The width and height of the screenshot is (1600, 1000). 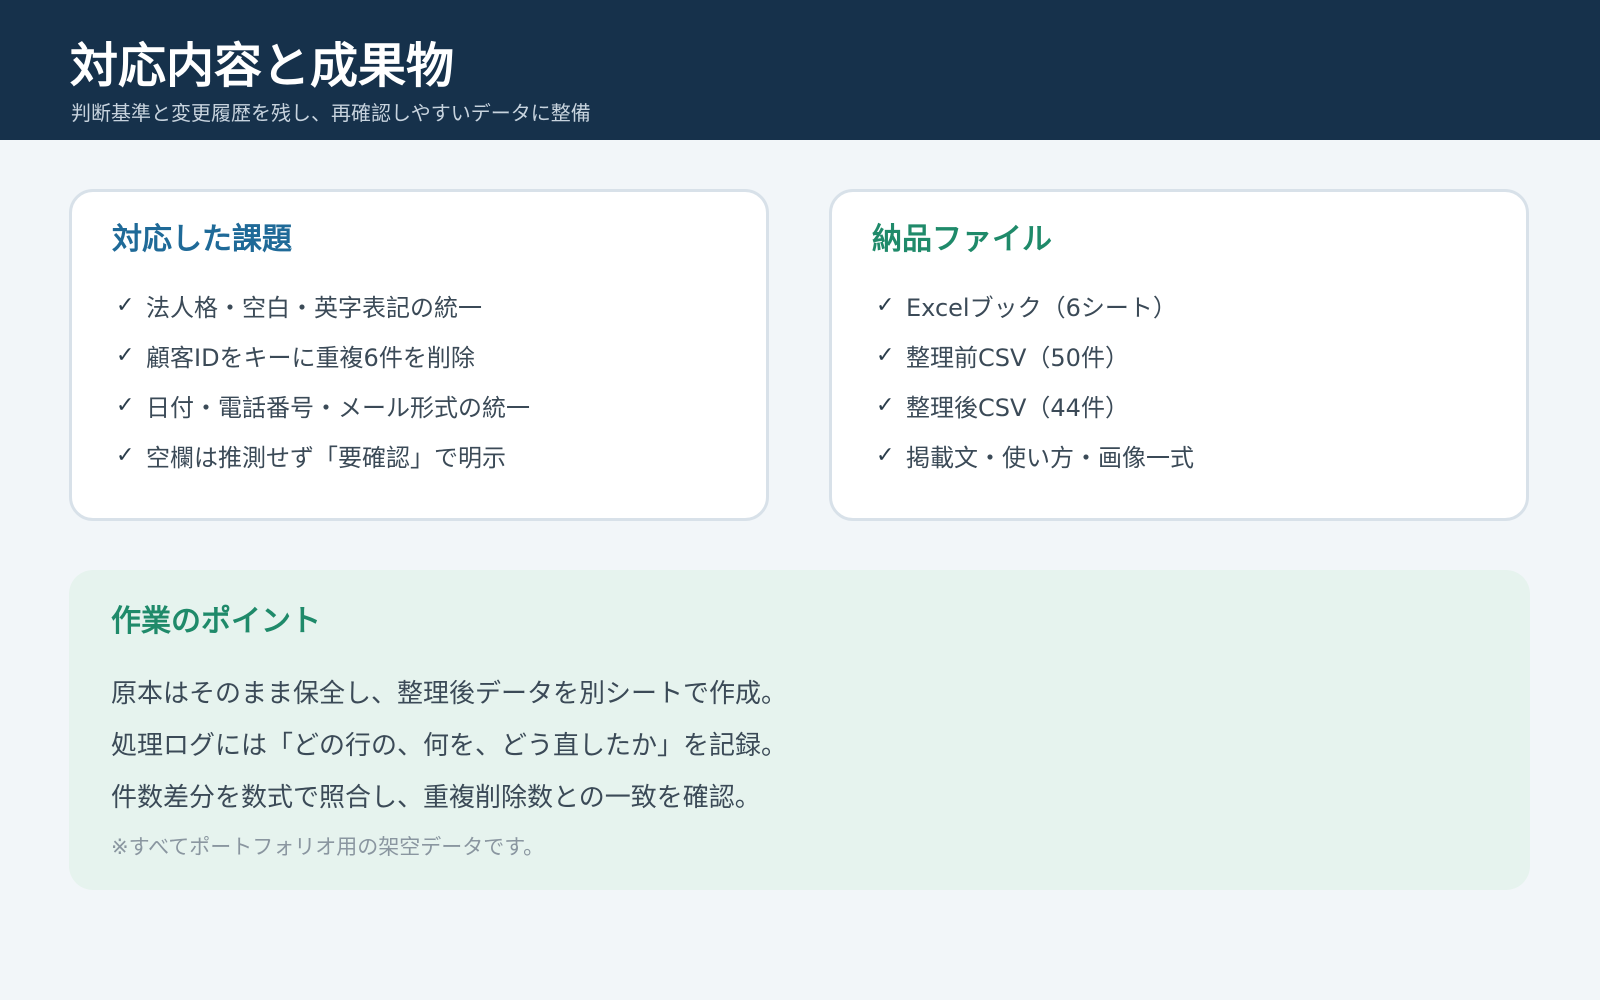 What do you see at coordinates (216, 621) in the screenshot?
I see `work-points-title: 作業のポイント` at bounding box center [216, 621].